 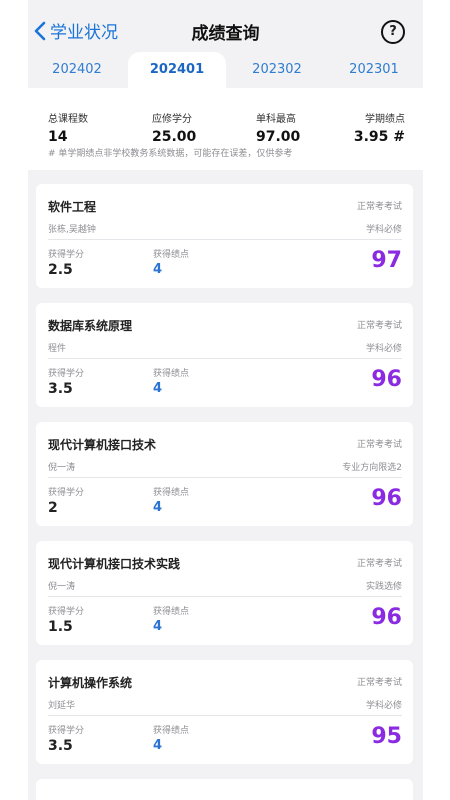 What do you see at coordinates (77, 70) in the screenshot?
I see `tab-202402: 202402` at bounding box center [77, 70].